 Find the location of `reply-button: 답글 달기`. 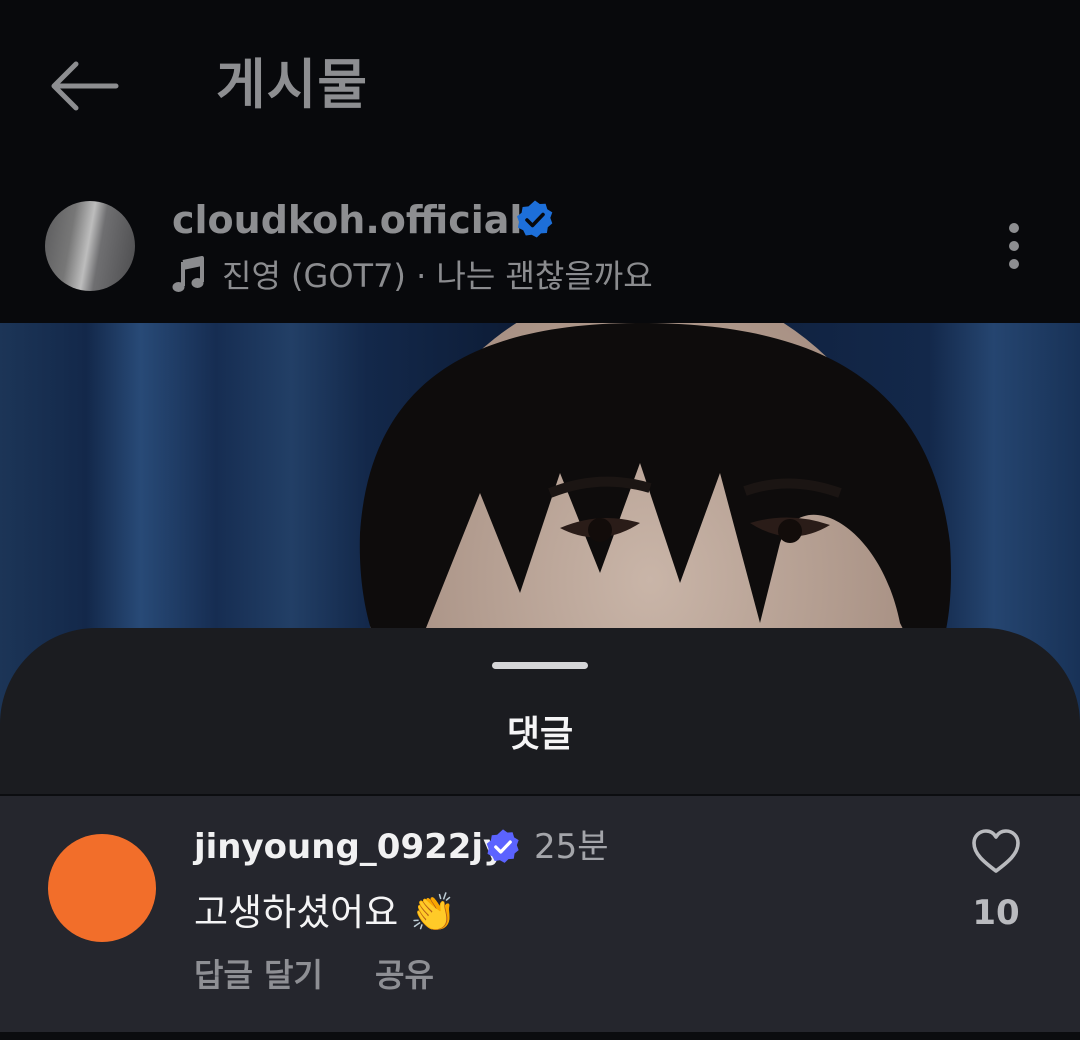

reply-button: 답글 달기 is located at coordinates (258, 975).